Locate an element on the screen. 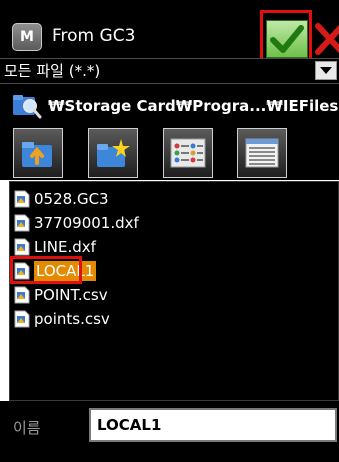 This screenshot has height=462, width=339. close-icon is located at coordinates (327, 39).